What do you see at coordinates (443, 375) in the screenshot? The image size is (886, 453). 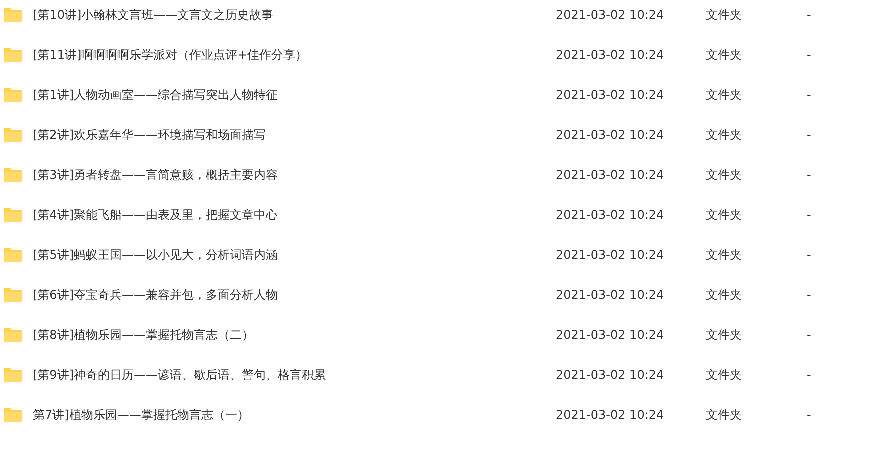 I see `file-row: [第9讲]神奇的日历——谚语、歇后语、警句、格言积累 2021-03-02 10:24 文件夹 -` at bounding box center [443, 375].